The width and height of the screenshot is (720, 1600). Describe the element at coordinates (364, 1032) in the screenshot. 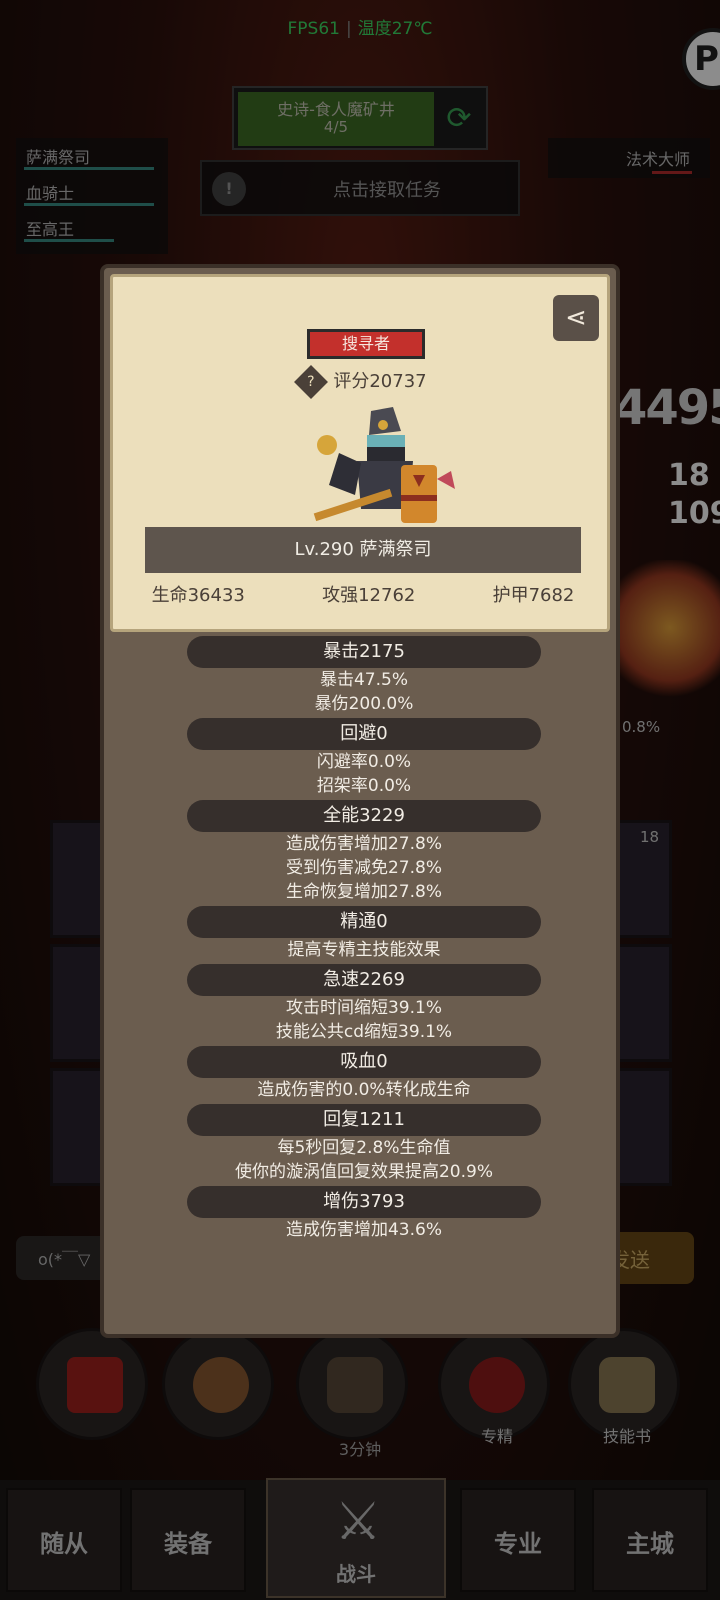

I see `stat-detail: 技能公共cd缩短39.1%` at that location.